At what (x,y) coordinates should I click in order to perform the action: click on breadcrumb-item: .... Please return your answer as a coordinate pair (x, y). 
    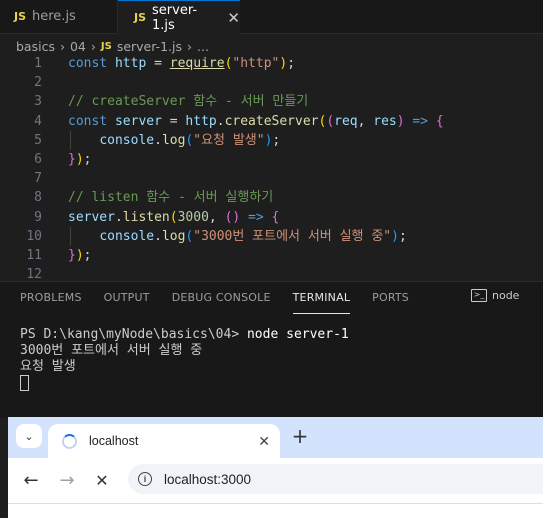
    Looking at the image, I should click on (203, 46).